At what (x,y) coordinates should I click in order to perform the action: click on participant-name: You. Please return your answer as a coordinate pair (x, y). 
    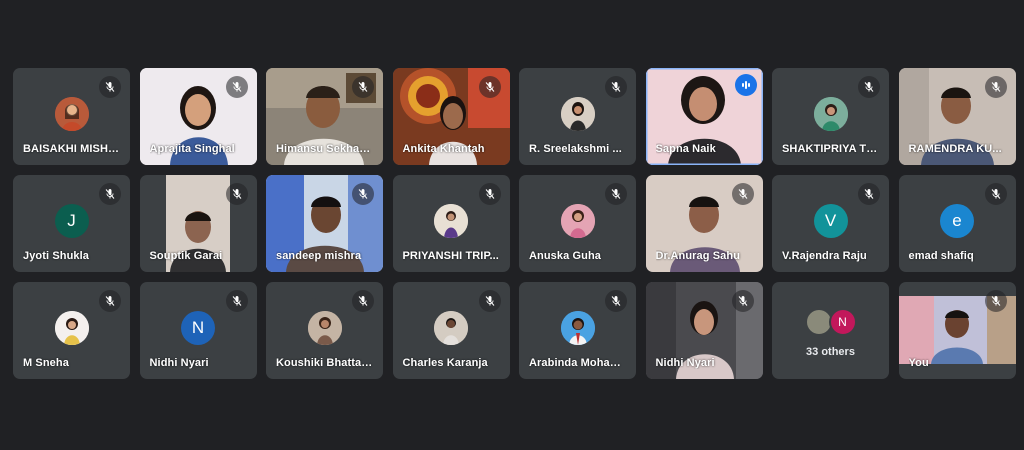
    Looking at the image, I should click on (918, 363).